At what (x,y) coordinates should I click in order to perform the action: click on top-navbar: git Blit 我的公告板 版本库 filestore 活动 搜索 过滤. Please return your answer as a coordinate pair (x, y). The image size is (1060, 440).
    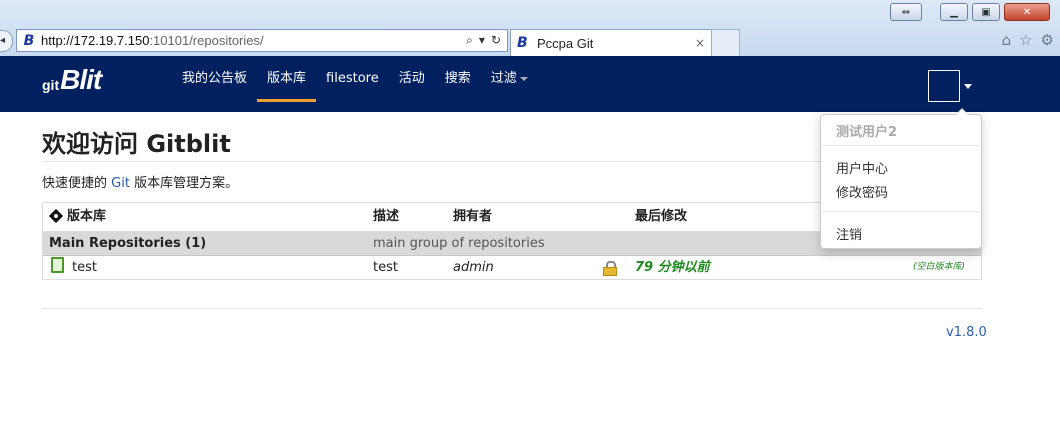
    Looking at the image, I should click on (530, 84).